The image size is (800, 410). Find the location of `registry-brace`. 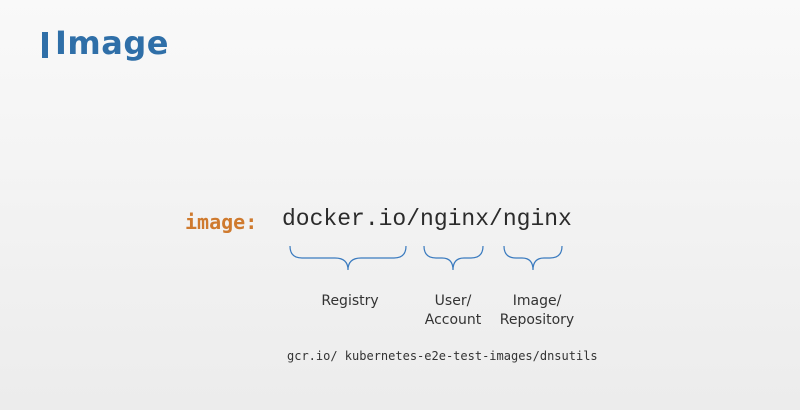

registry-brace is located at coordinates (348, 258).